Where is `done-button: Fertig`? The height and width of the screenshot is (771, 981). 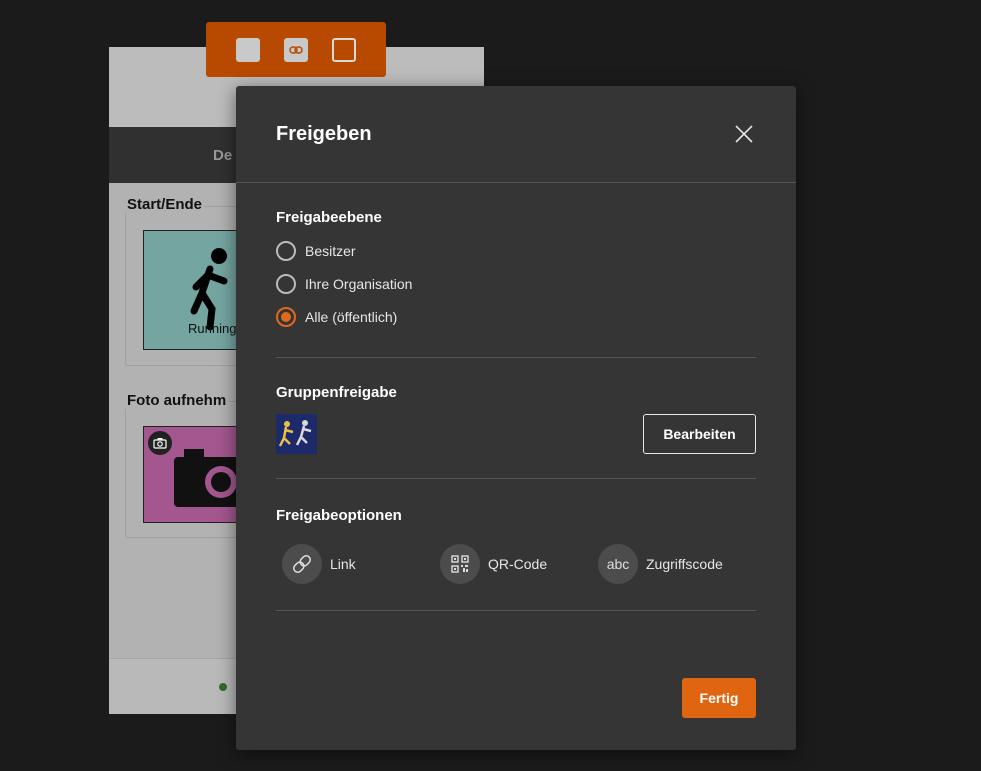
done-button: Fertig is located at coordinates (719, 698).